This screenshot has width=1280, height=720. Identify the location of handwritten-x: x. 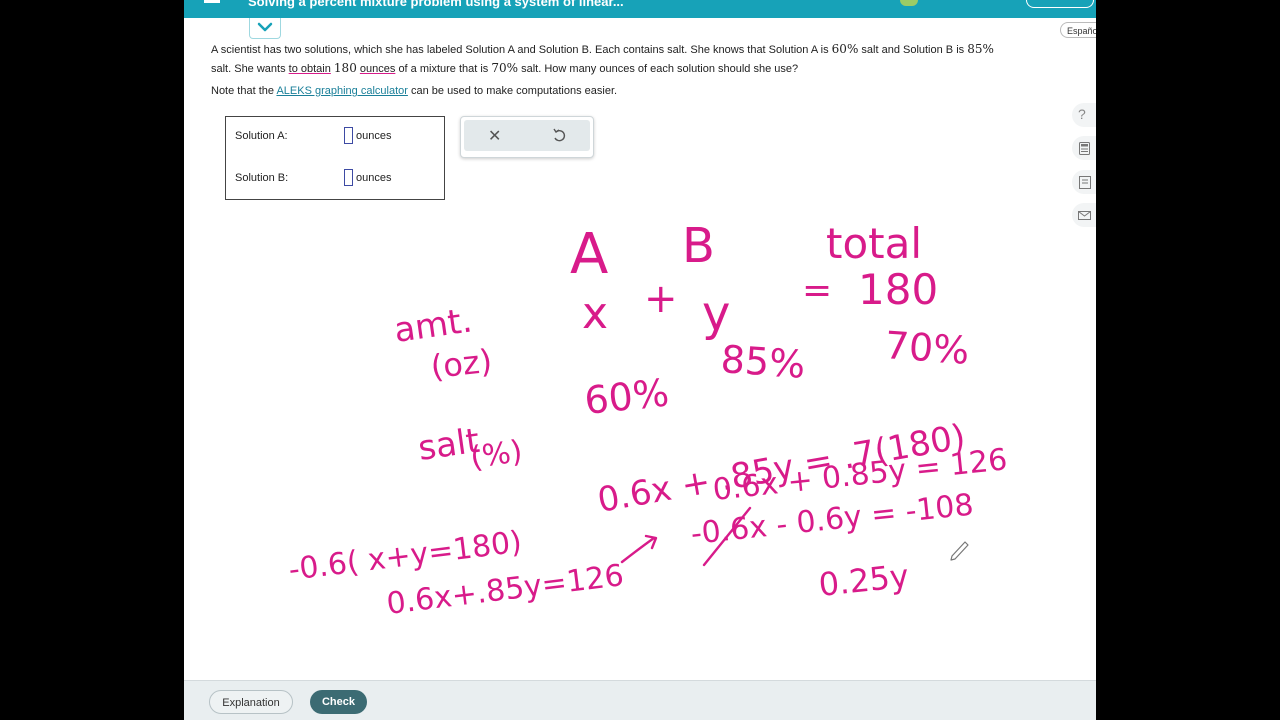
(595, 313).